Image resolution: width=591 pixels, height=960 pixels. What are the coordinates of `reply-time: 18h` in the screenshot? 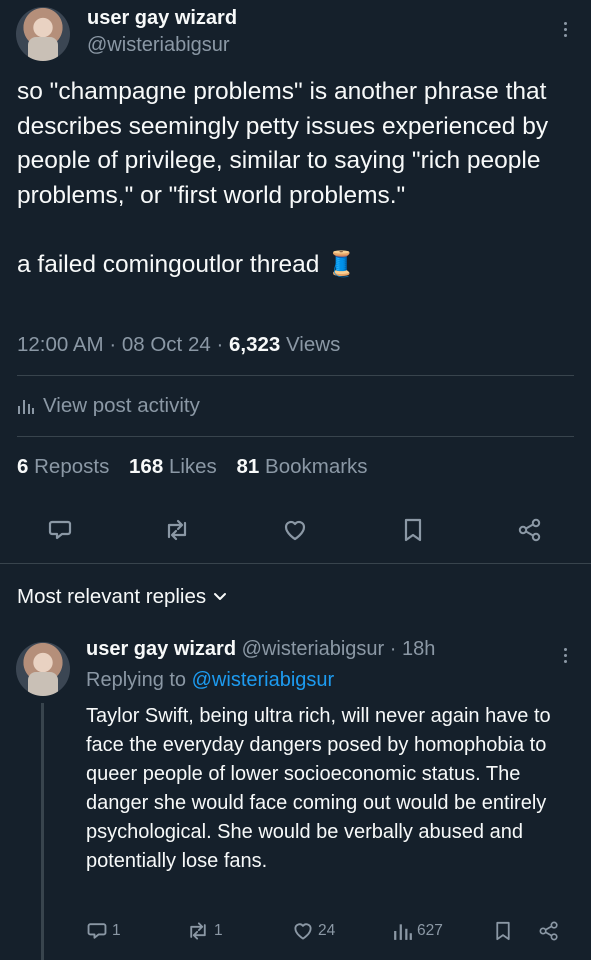 It's located at (418, 649).